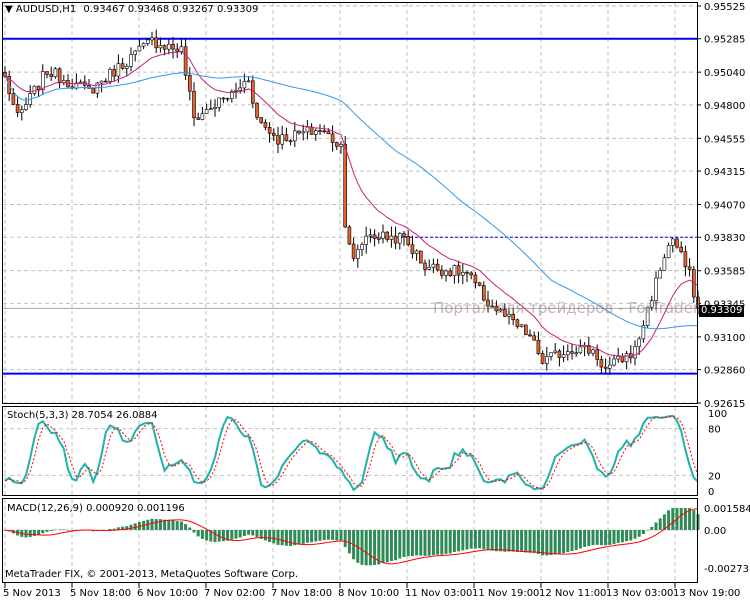  Describe the element at coordinates (171, 9) in the screenshot. I see `ohlc-values: 0.93467 0.93468 0.93267 0.93309` at that location.